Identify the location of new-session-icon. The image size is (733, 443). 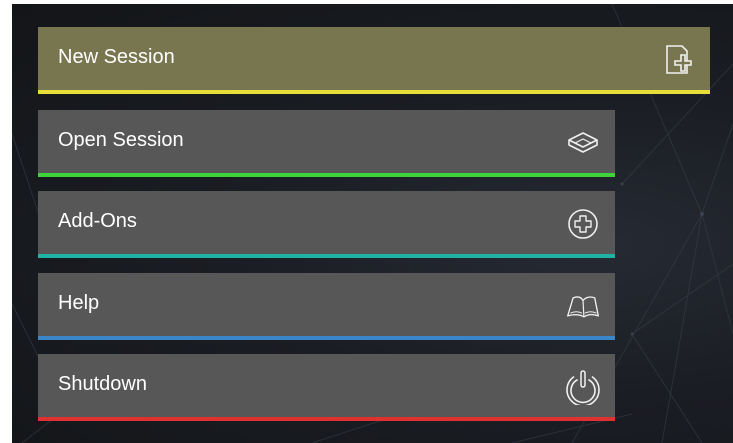
(678, 60).